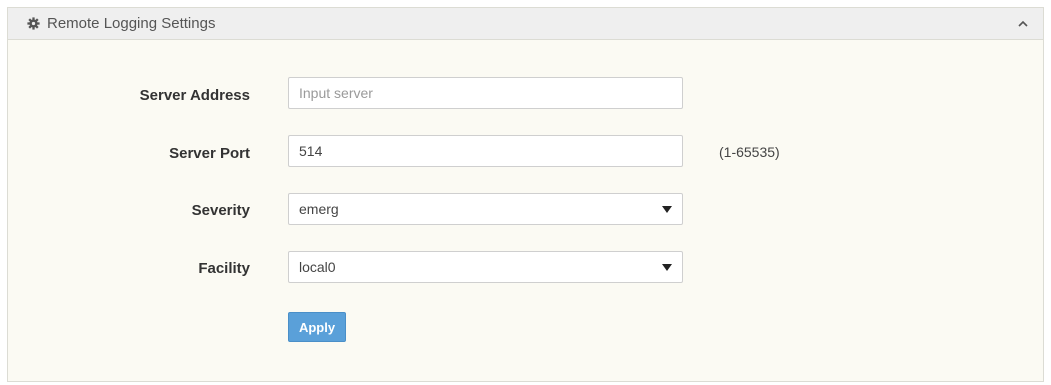 This screenshot has height=385, width=1051. I want to click on server-port-range-hint: (1-65535), so click(749, 152).